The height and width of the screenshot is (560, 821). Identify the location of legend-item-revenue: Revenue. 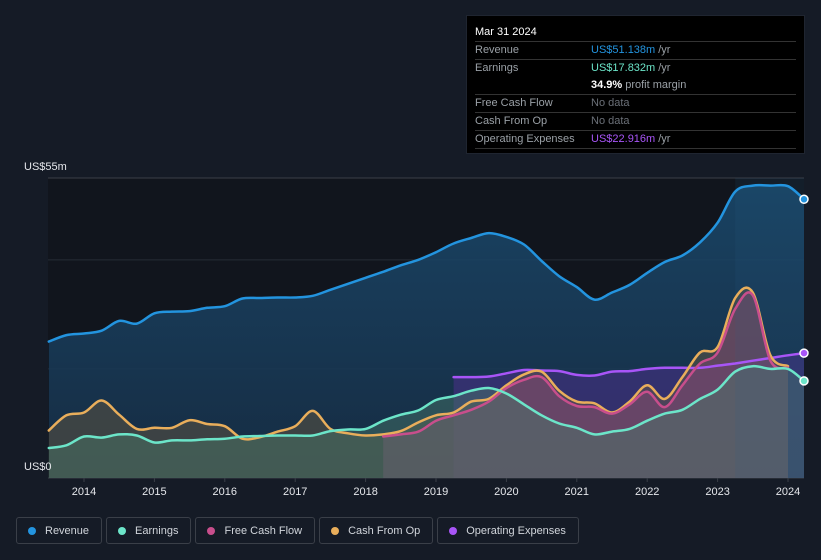
(59, 530).